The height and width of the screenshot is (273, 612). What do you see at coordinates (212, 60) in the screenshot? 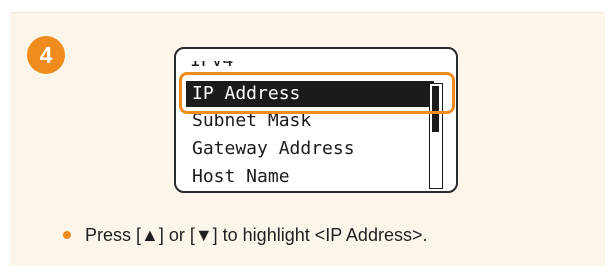
I see `lcd-menu-title: IPv4` at bounding box center [212, 60].